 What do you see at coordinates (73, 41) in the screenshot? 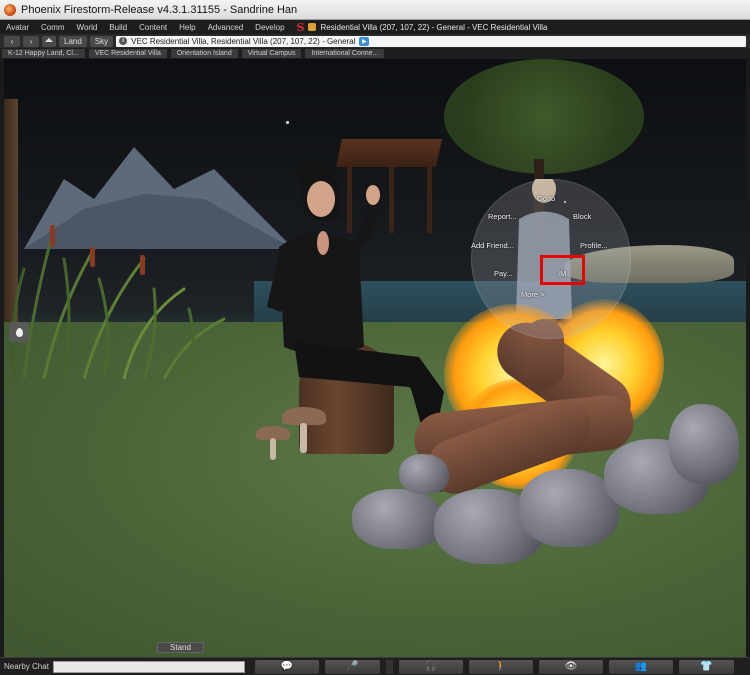
I see `land-button: Land` at bounding box center [73, 41].